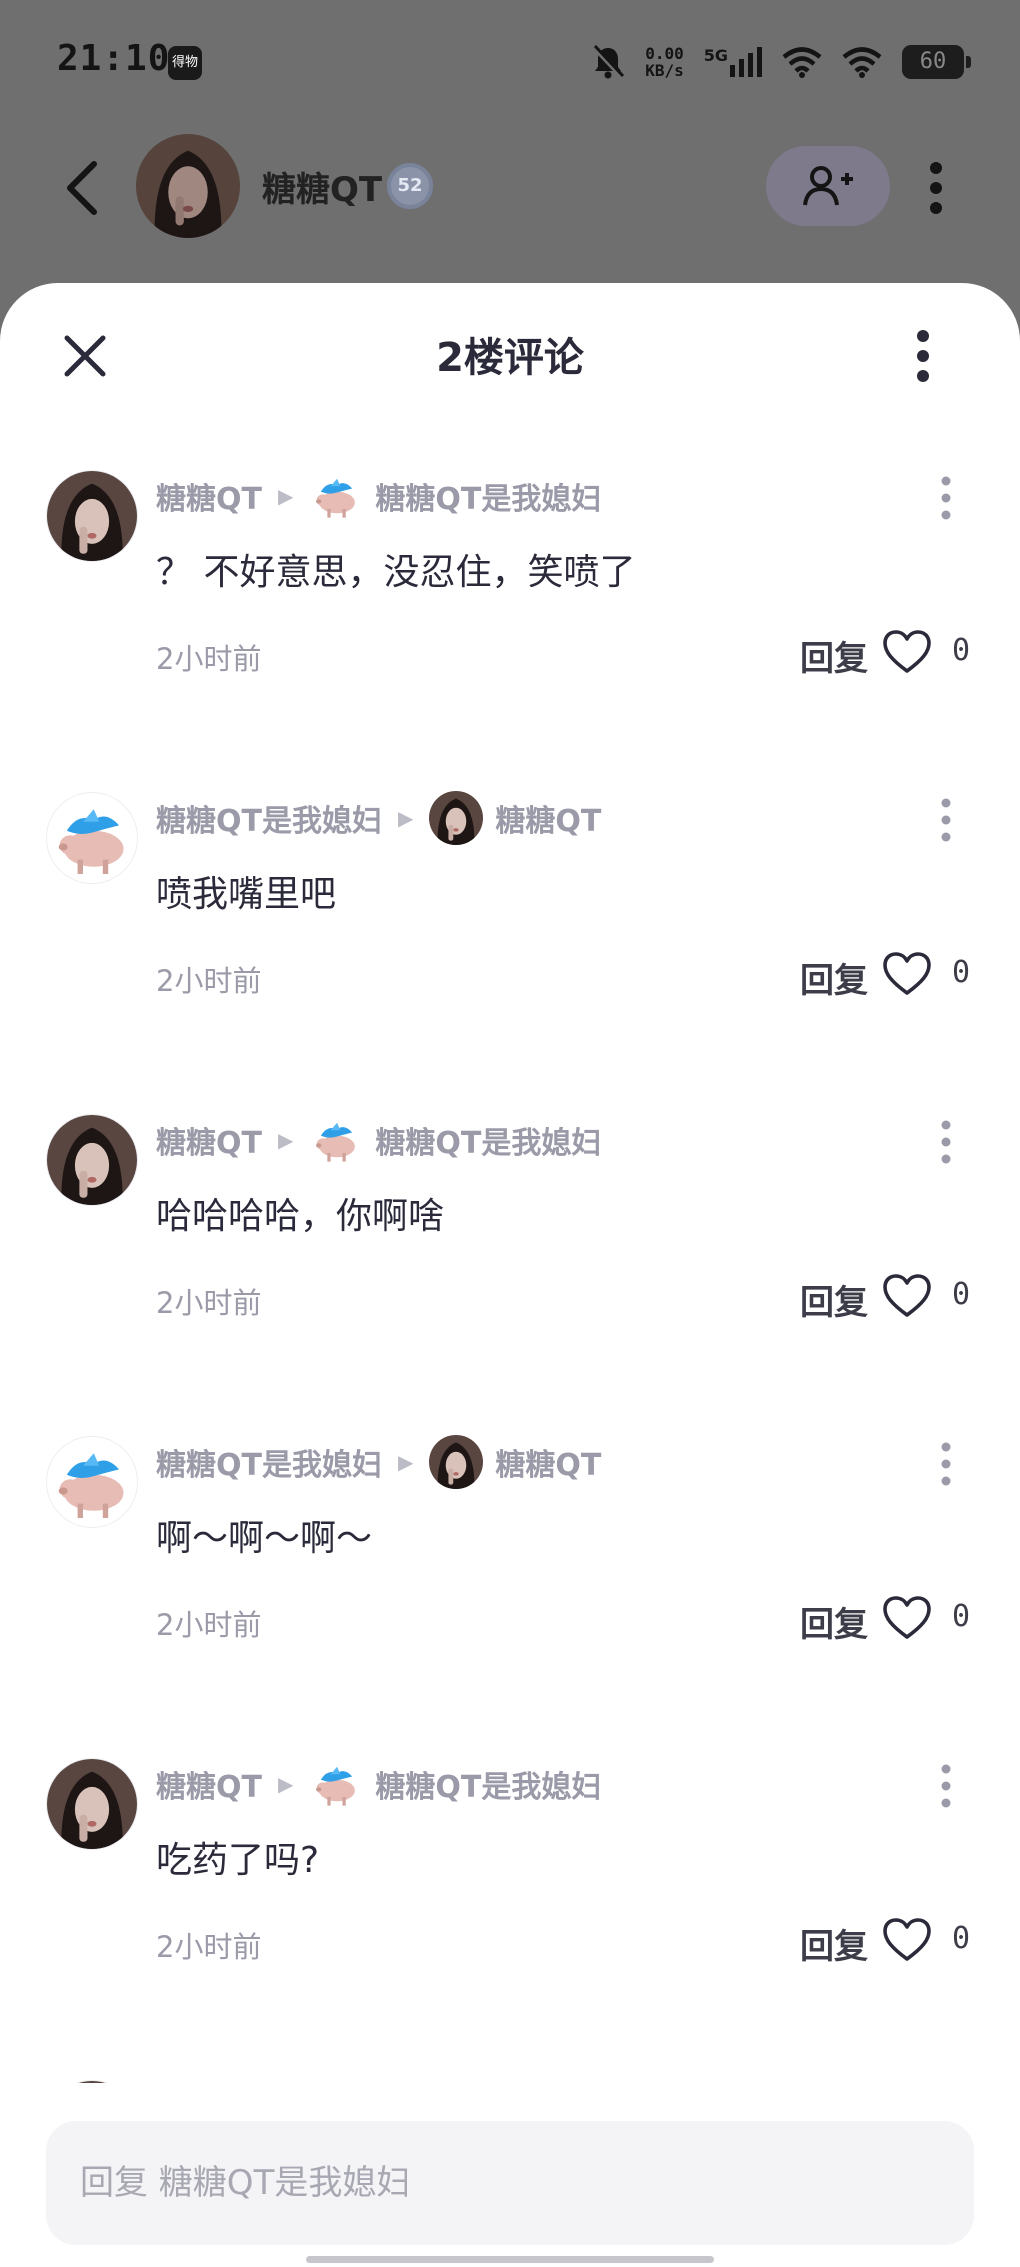 The width and height of the screenshot is (1020, 2267). Describe the element at coordinates (396, 572) in the screenshot. I see `comment-text: ？ 不好意思，没忍住，笑喷了` at that location.